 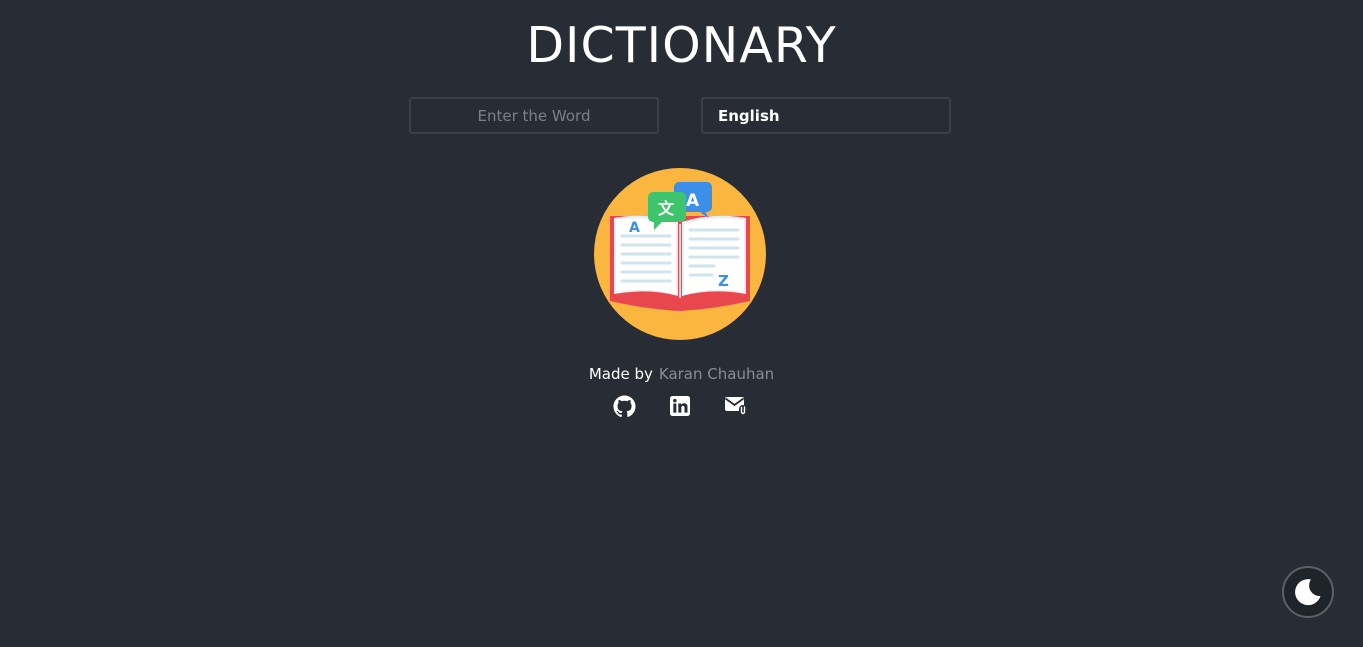 What do you see at coordinates (826, 115) in the screenshot?
I see `language-select: English` at bounding box center [826, 115].